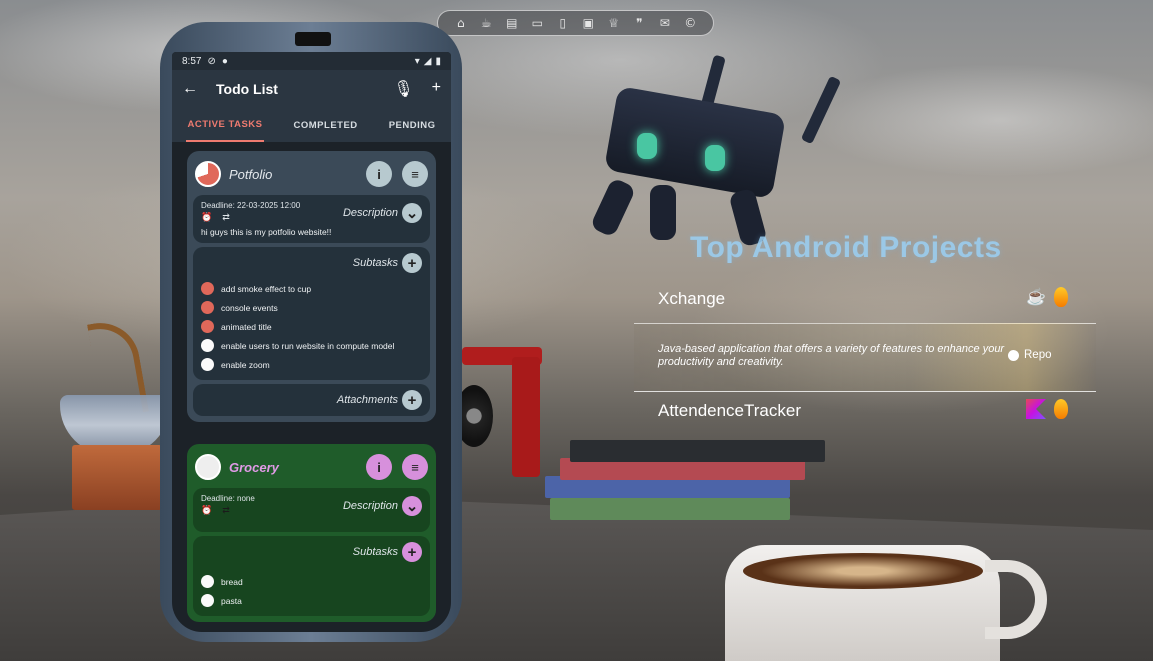 Image resolution: width=1153 pixels, height=661 pixels. What do you see at coordinates (665, 23) in the screenshot?
I see `mail-icon: ✉` at bounding box center [665, 23].